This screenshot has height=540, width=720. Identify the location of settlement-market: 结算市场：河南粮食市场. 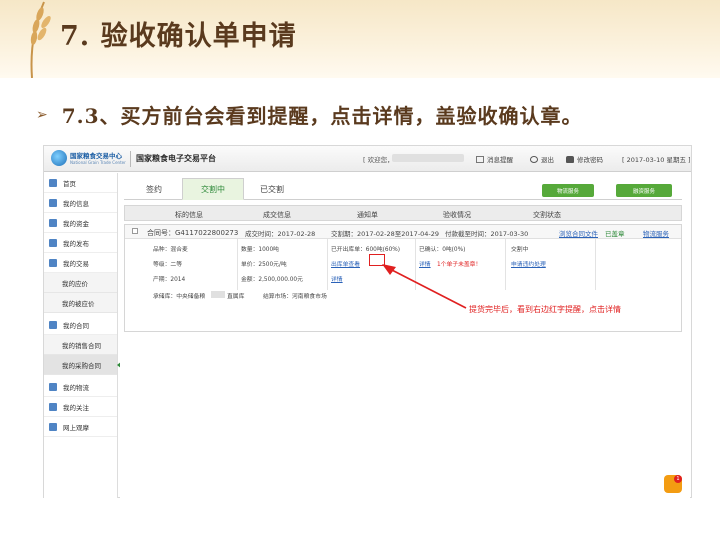
(295, 297).